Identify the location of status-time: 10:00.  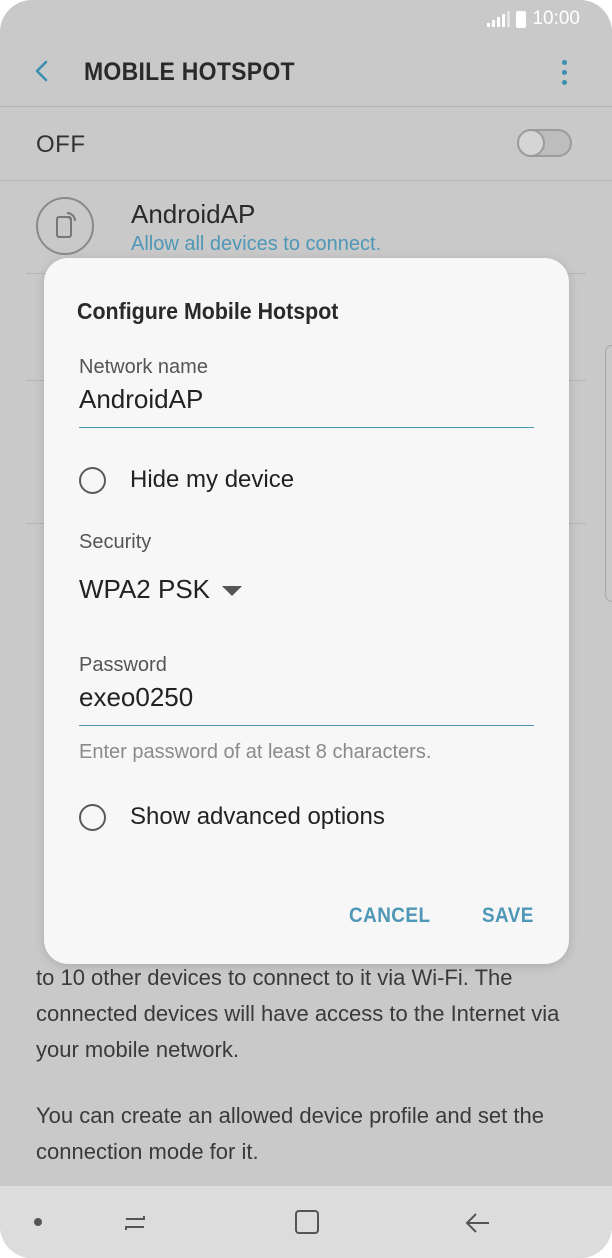
(556, 18).